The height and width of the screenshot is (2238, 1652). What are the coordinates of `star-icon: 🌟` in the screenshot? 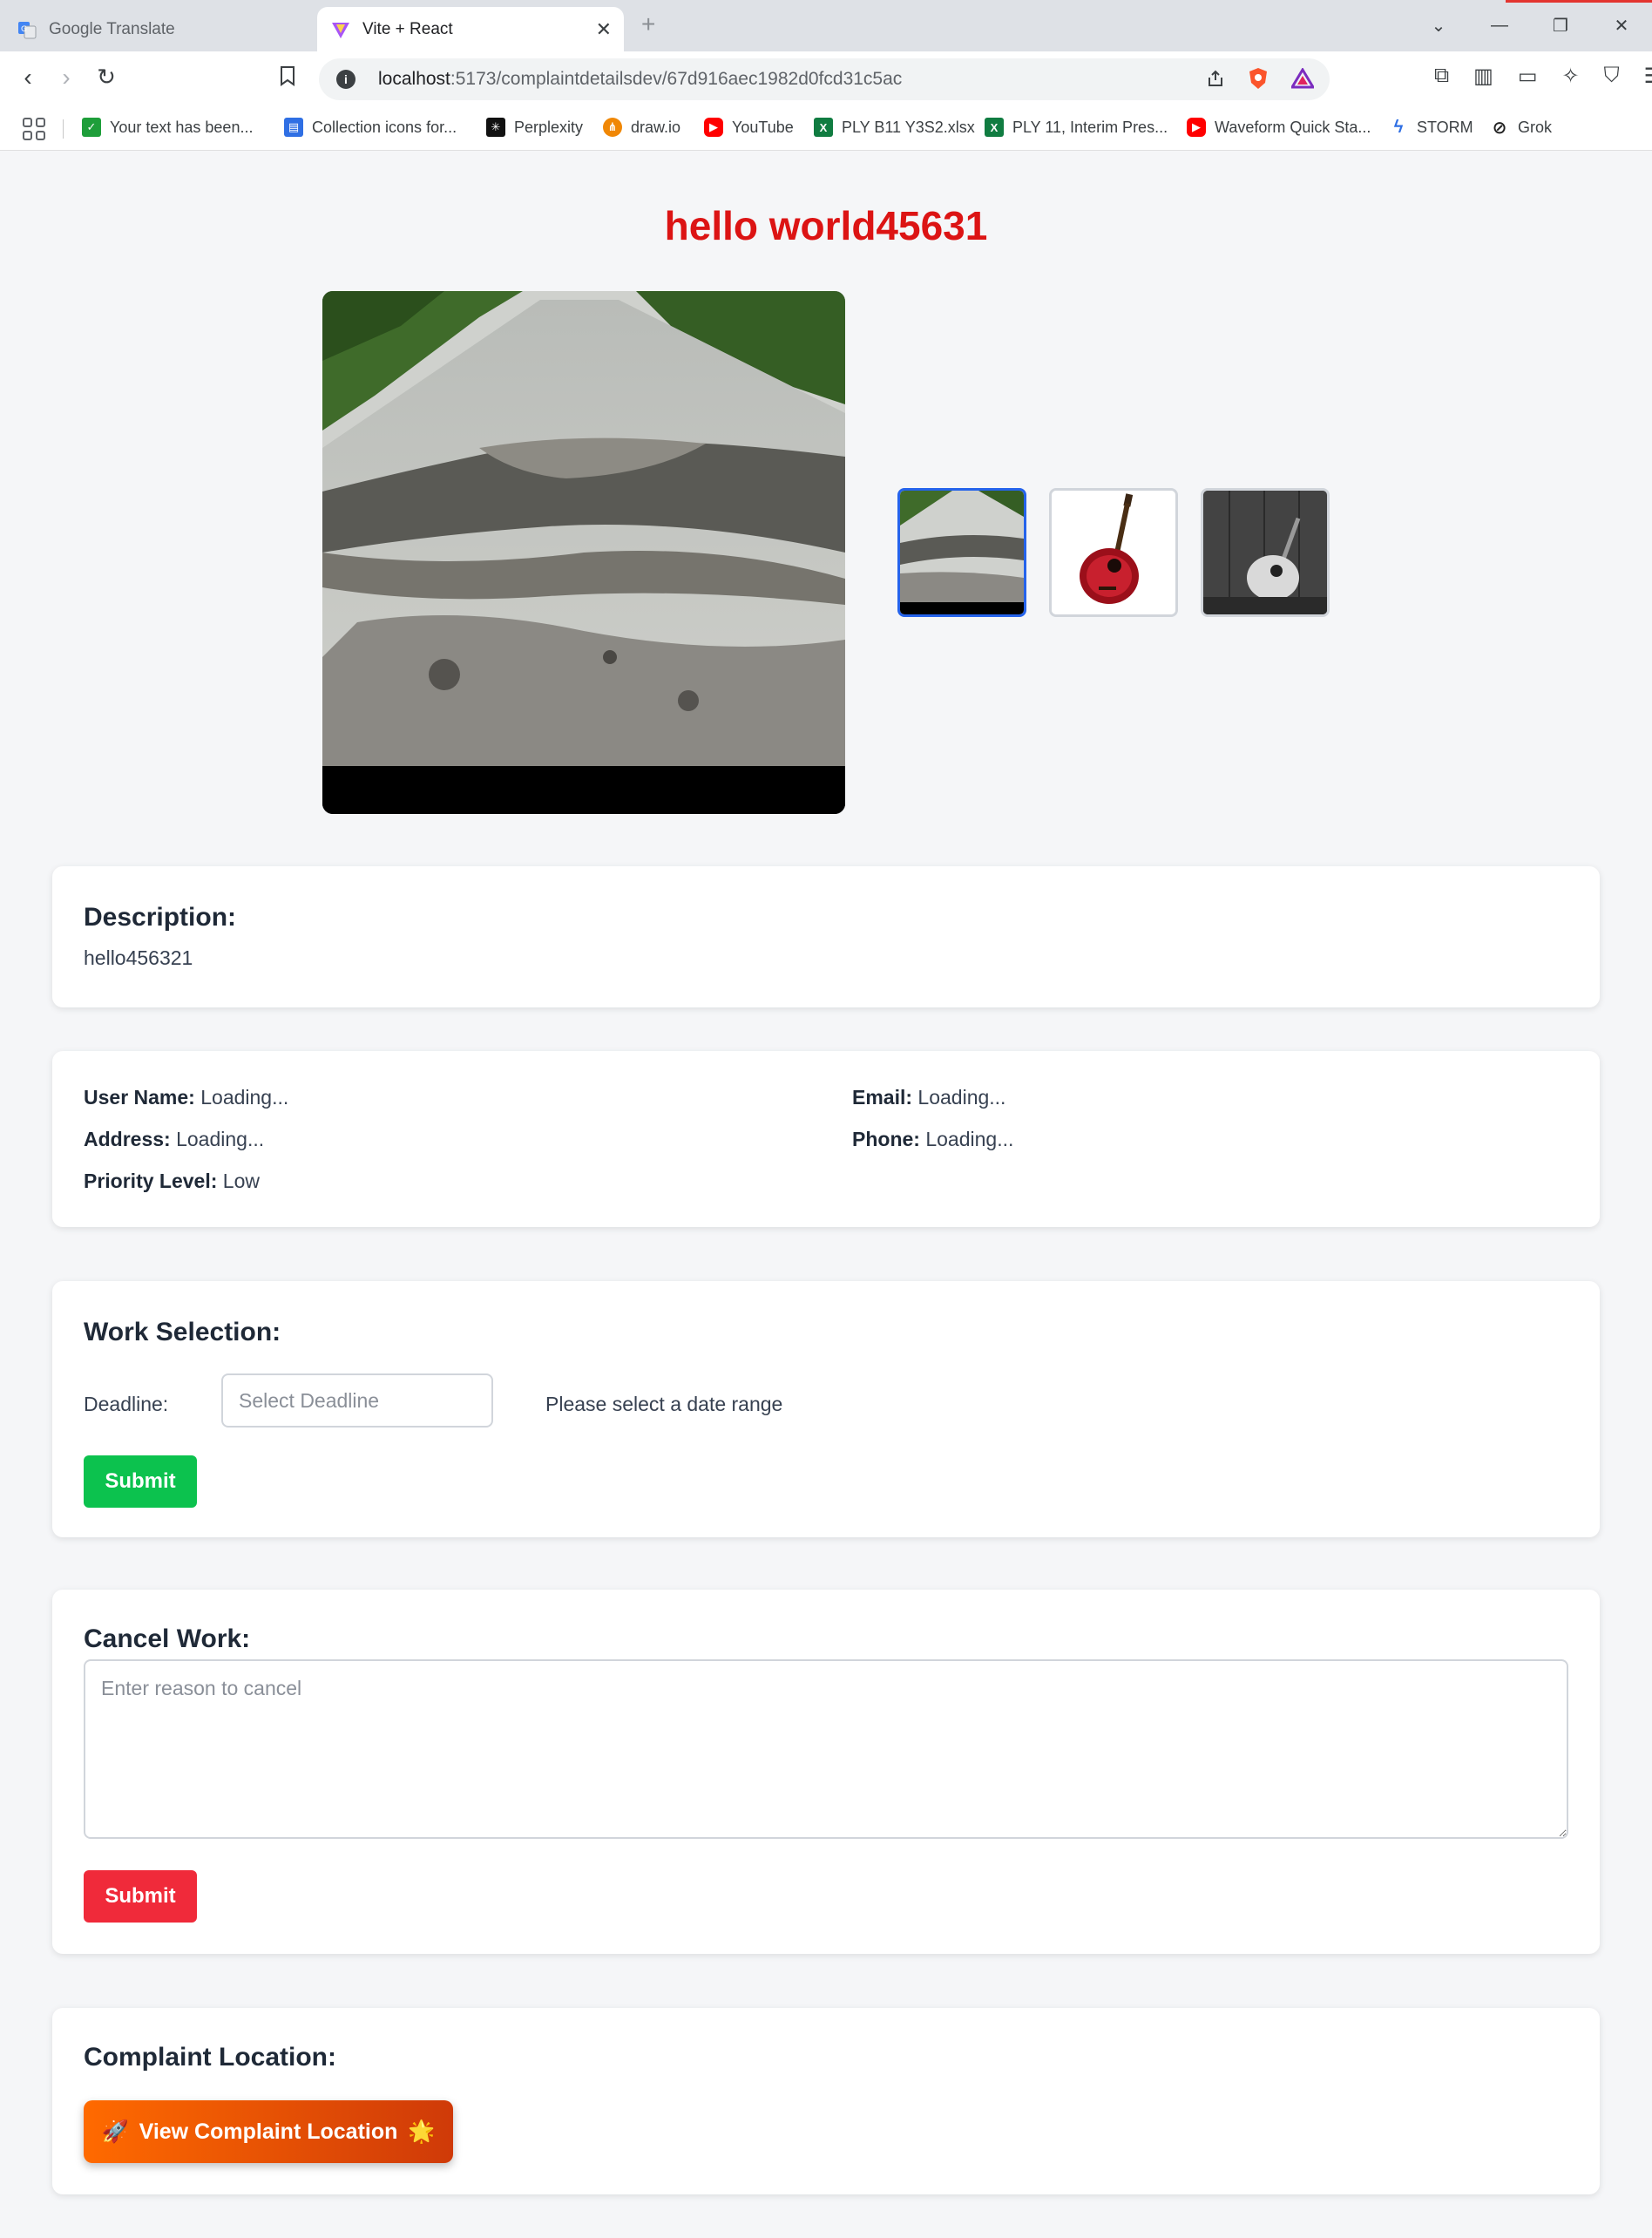 It's located at (422, 2132).